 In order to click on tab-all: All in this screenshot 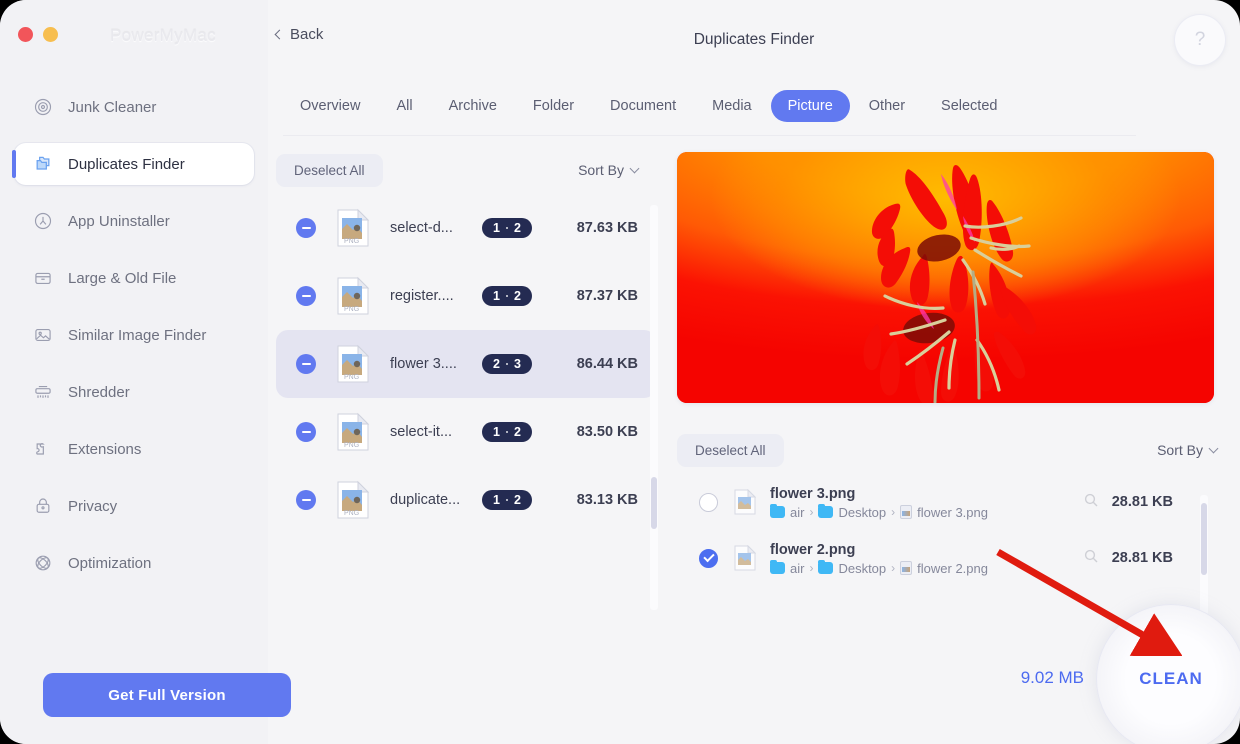, I will do `click(404, 106)`.